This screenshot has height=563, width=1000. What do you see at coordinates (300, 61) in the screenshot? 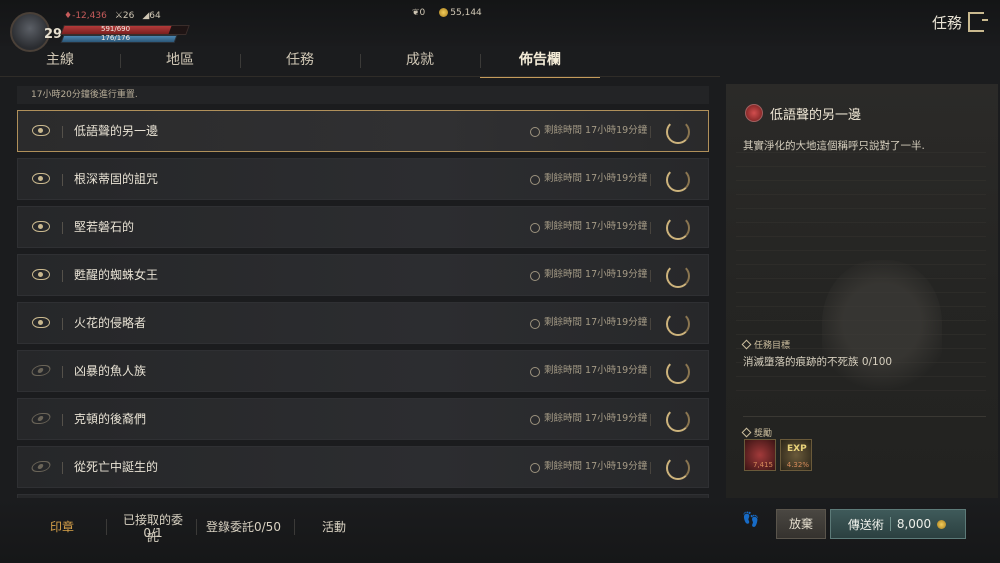
I see `tab-quests: 任務` at bounding box center [300, 61].